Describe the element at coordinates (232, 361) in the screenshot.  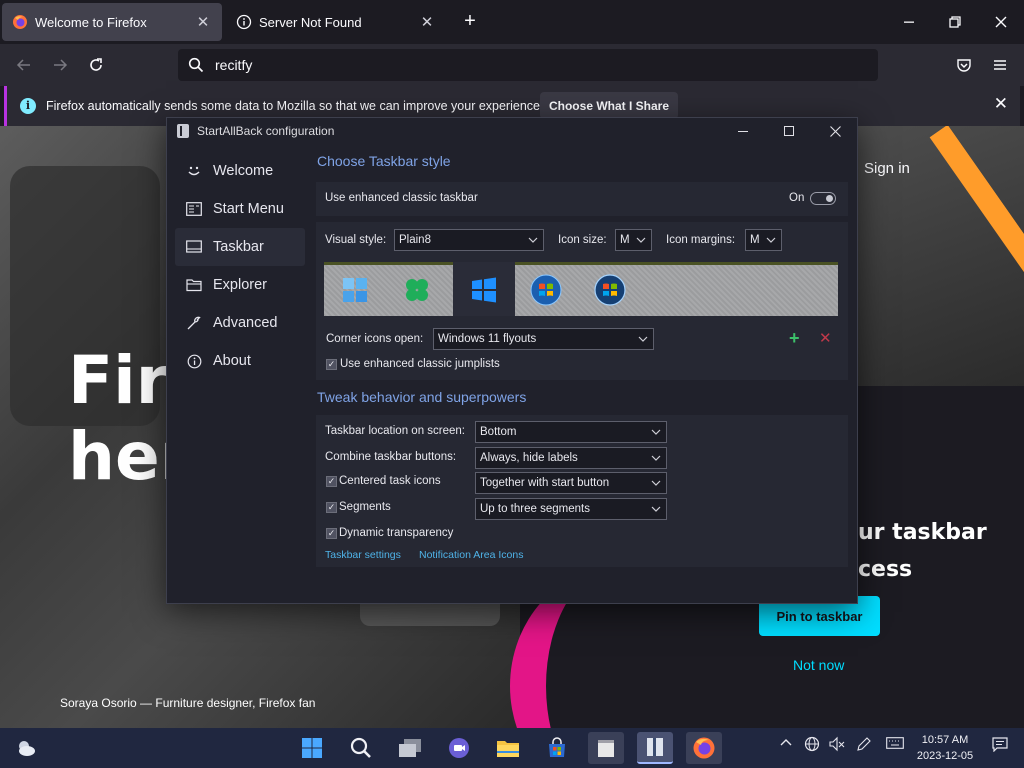
I see `sidebar-item-label: About` at that location.